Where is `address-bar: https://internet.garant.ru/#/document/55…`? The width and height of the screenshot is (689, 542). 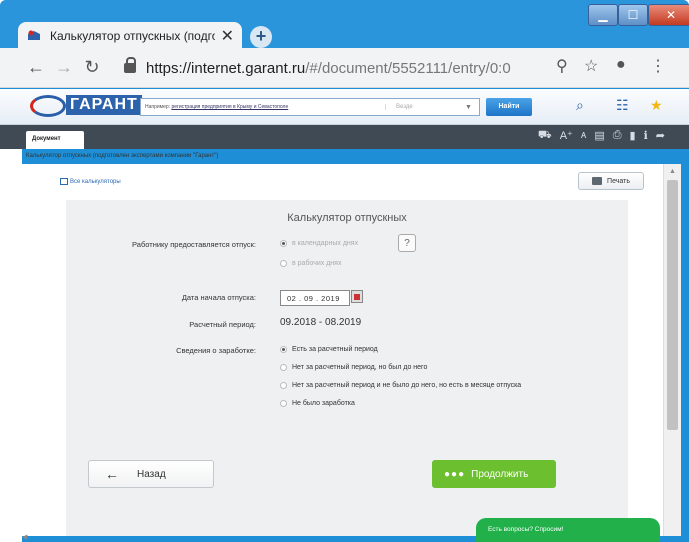
address-bar: https://internet.garant.ru/#/document/55… is located at coordinates (362, 68).